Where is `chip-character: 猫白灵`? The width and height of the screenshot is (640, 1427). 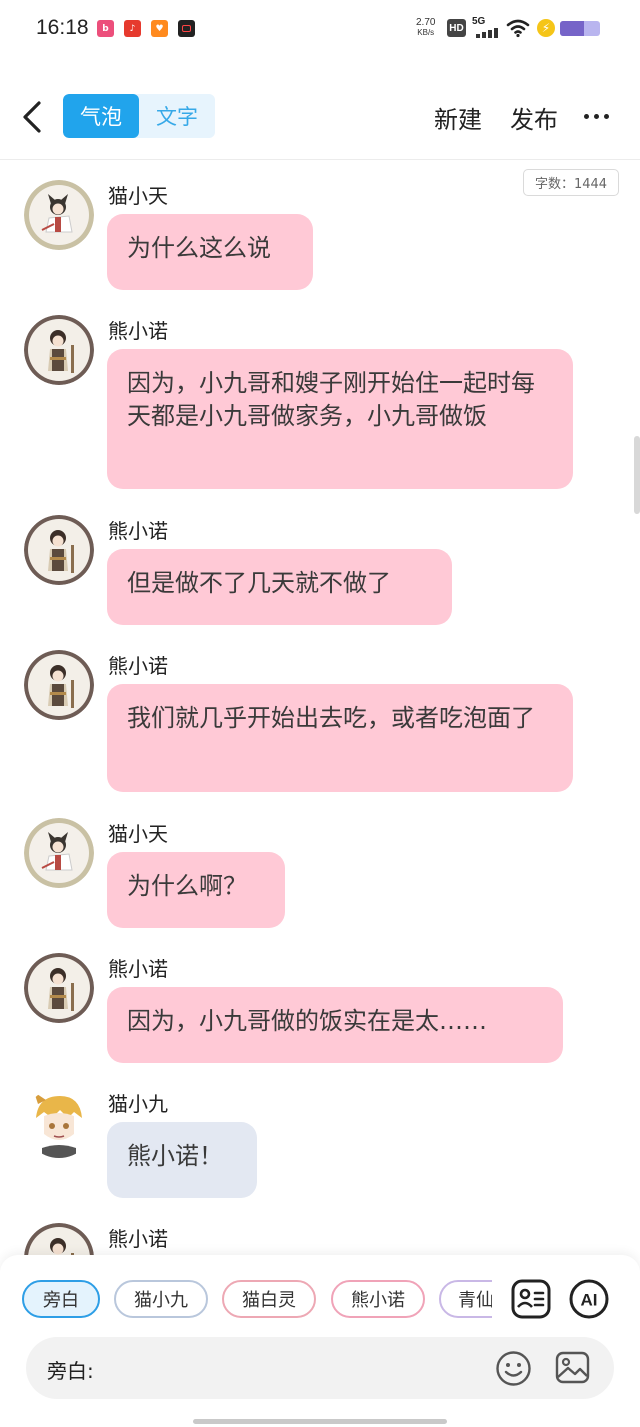
chip-character: 猫白灵 is located at coordinates (269, 1299).